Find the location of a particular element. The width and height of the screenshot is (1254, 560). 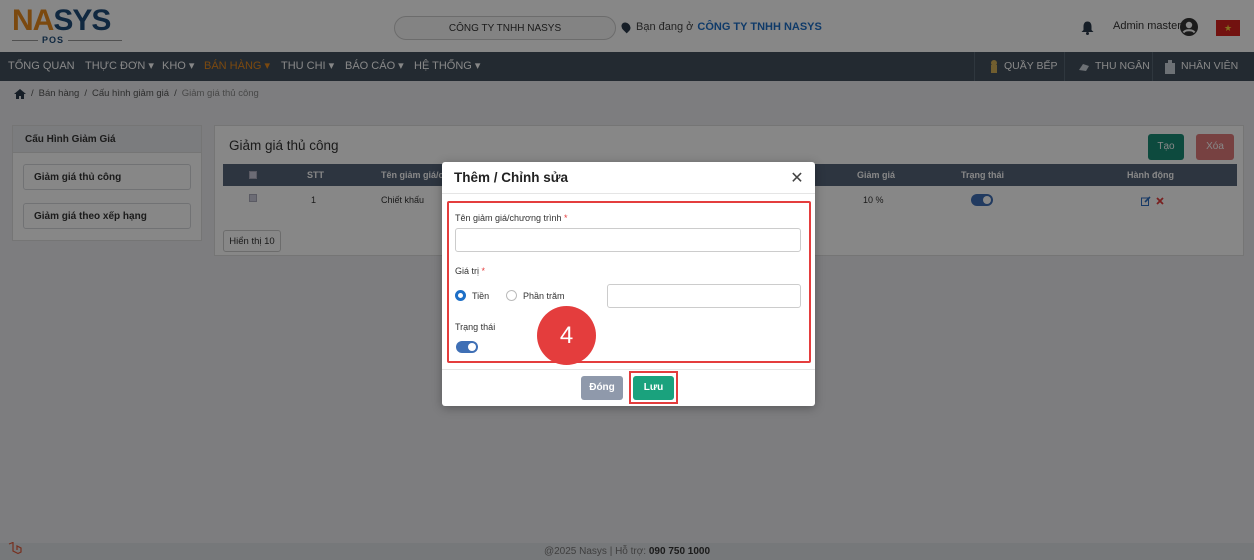

radio-money-label: Tiền is located at coordinates (480, 296).